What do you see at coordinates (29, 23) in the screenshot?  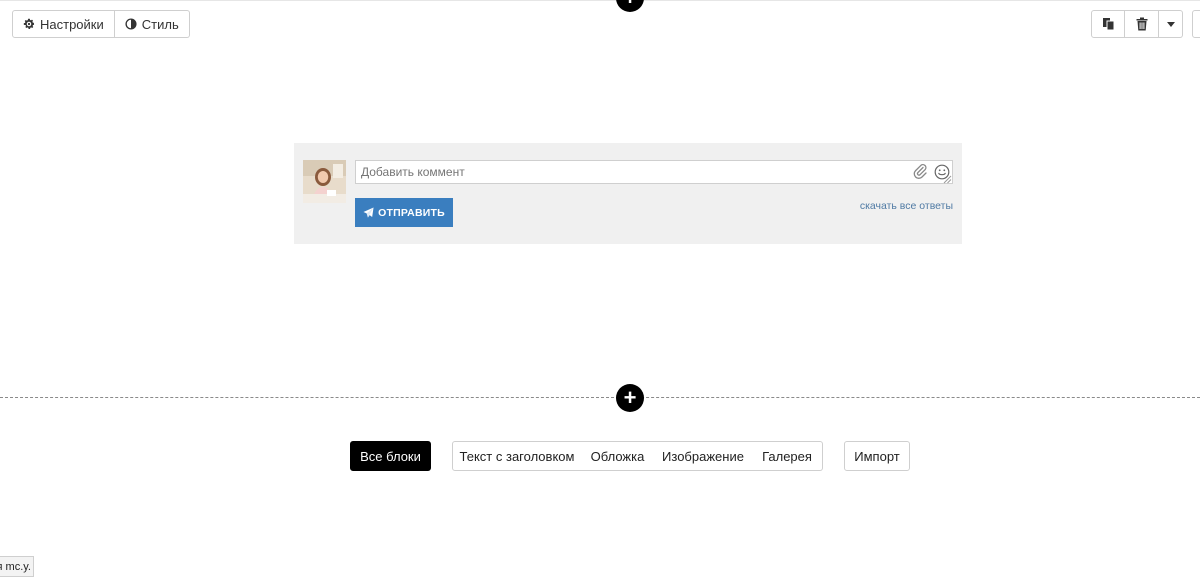 I see `gear-icon` at bounding box center [29, 23].